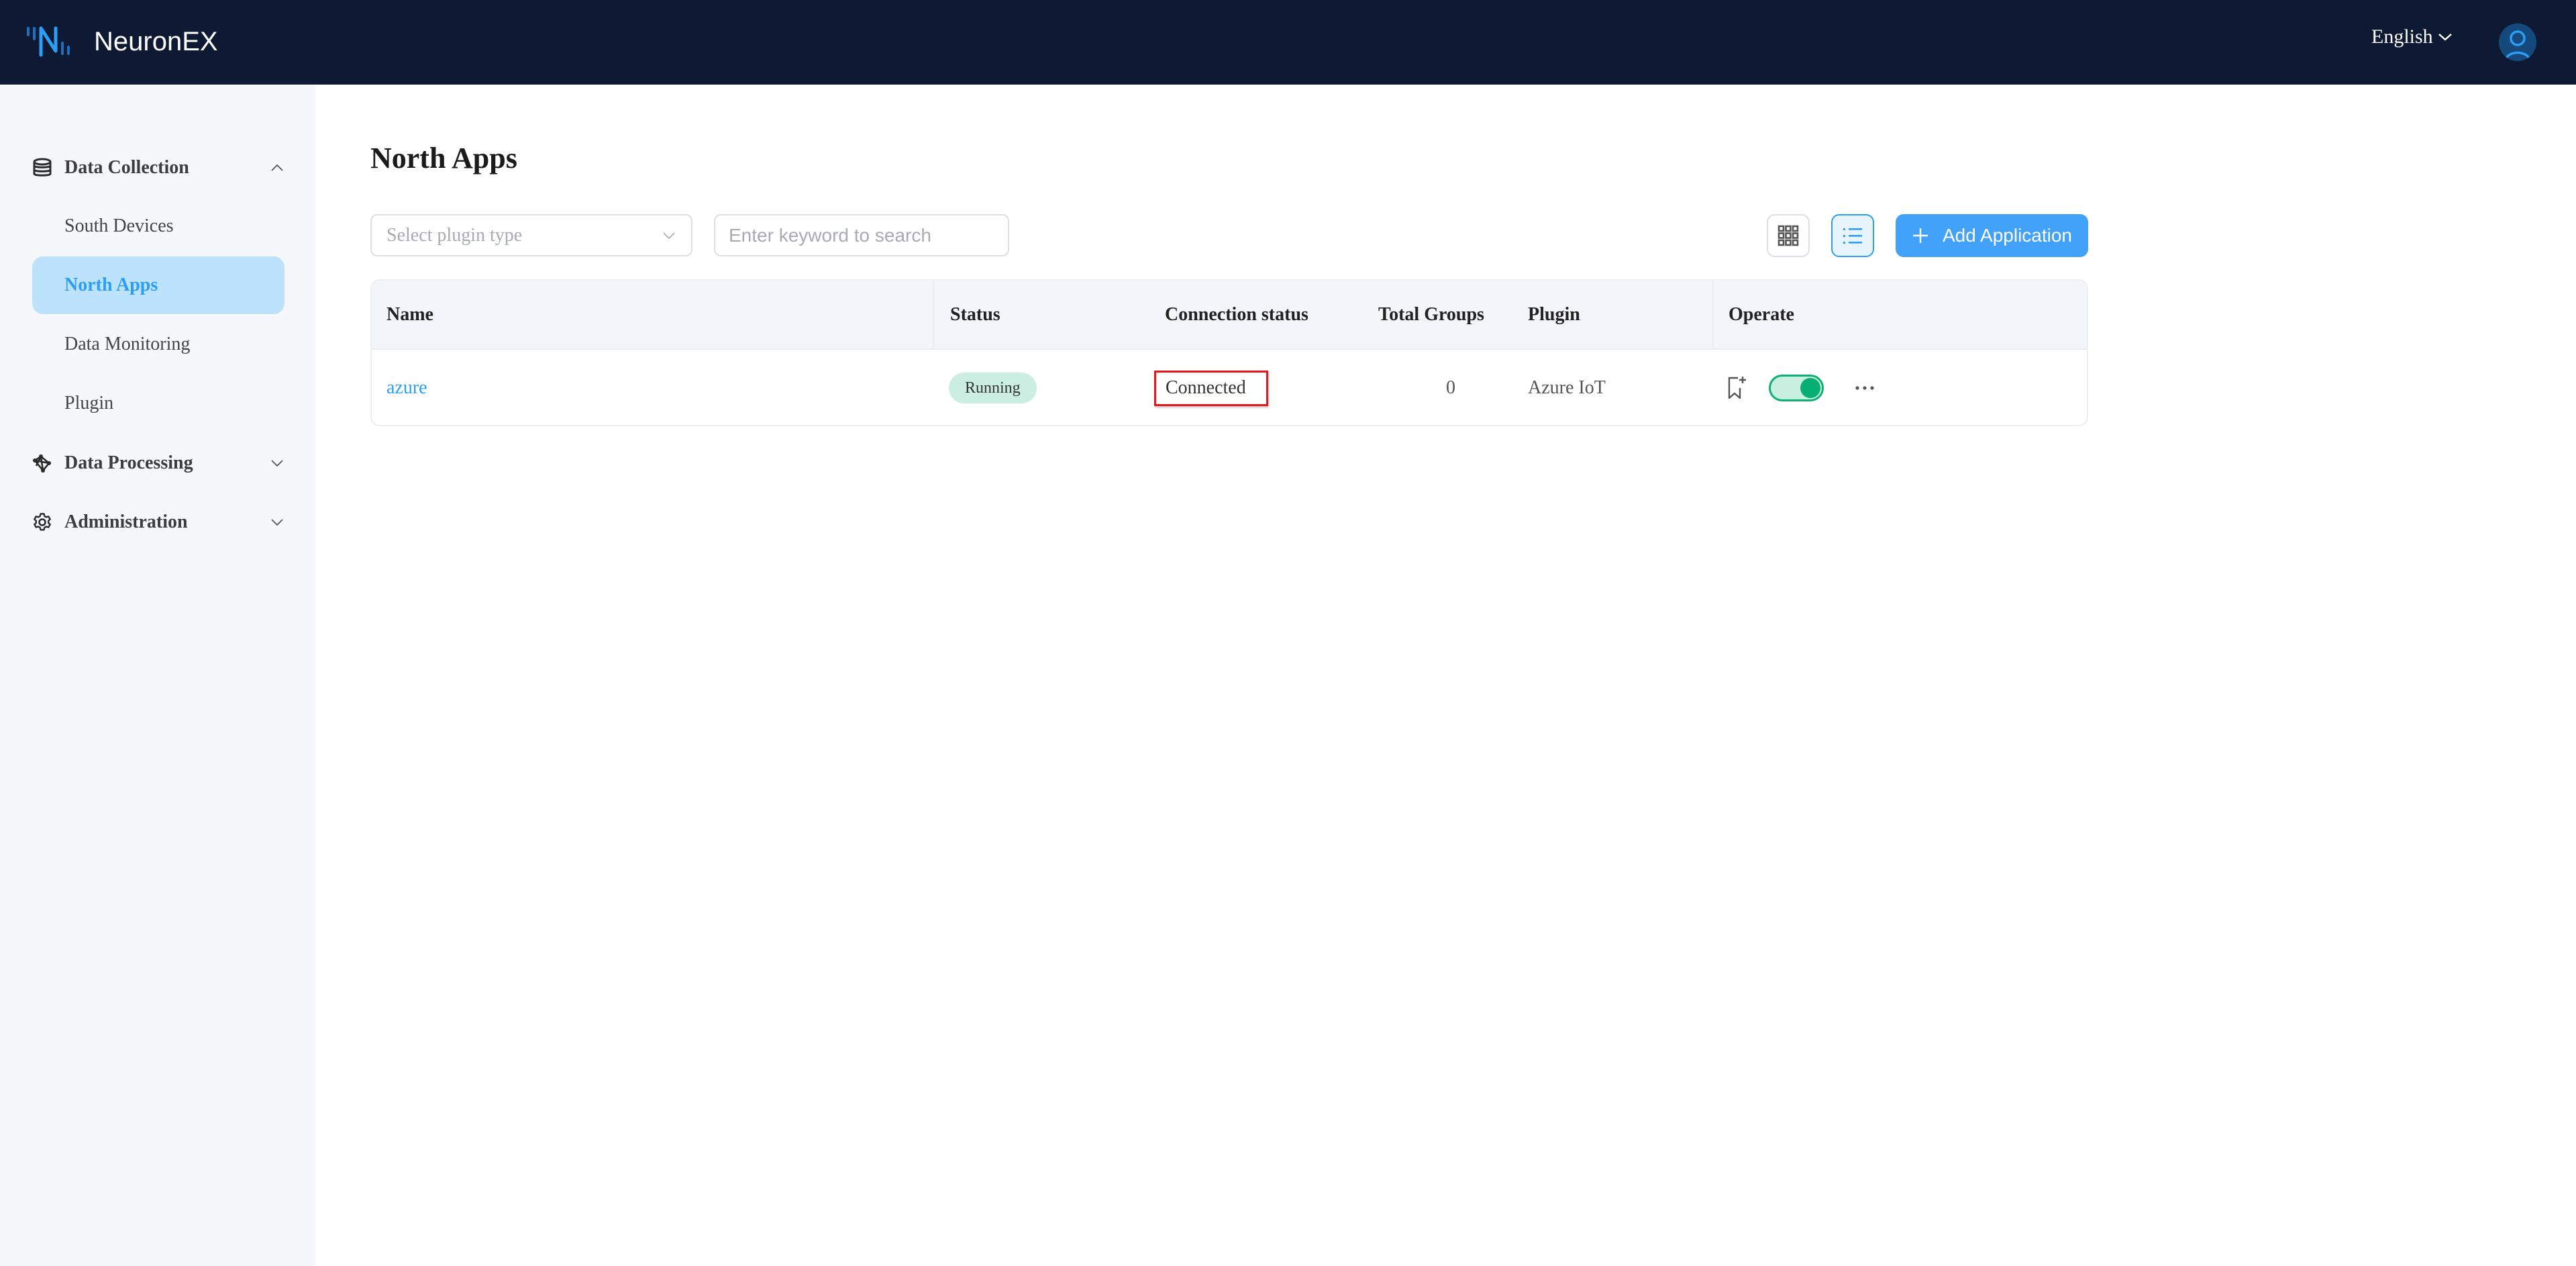  I want to click on page-title: North Apps, so click(443, 158).